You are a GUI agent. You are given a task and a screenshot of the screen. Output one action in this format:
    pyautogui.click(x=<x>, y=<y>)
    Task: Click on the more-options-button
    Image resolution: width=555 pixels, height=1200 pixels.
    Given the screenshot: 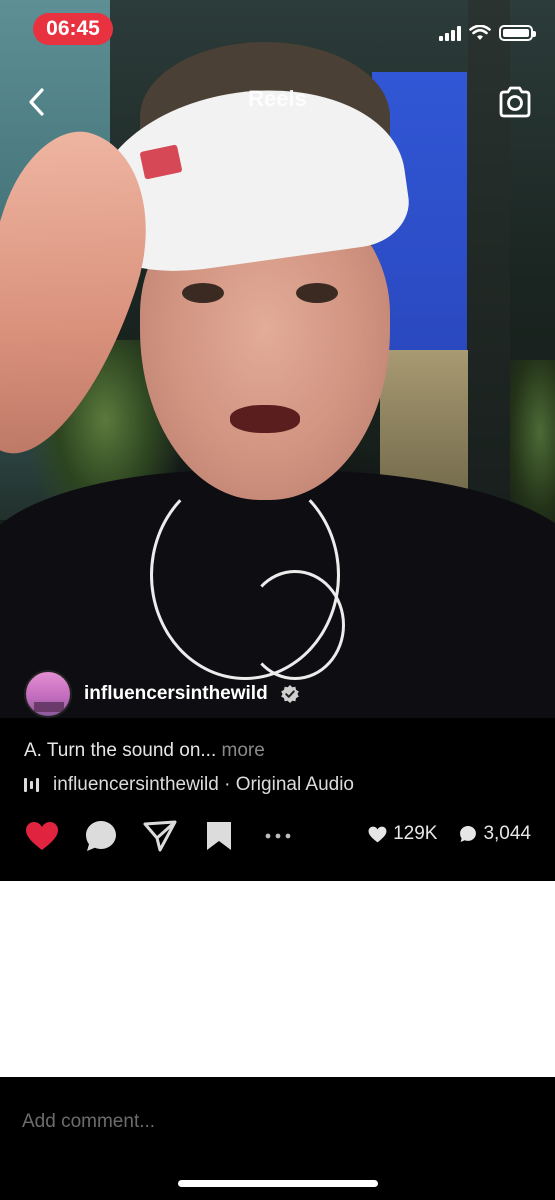 What is the action you would take?
    pyautogui.click(x=277, y=835)
    